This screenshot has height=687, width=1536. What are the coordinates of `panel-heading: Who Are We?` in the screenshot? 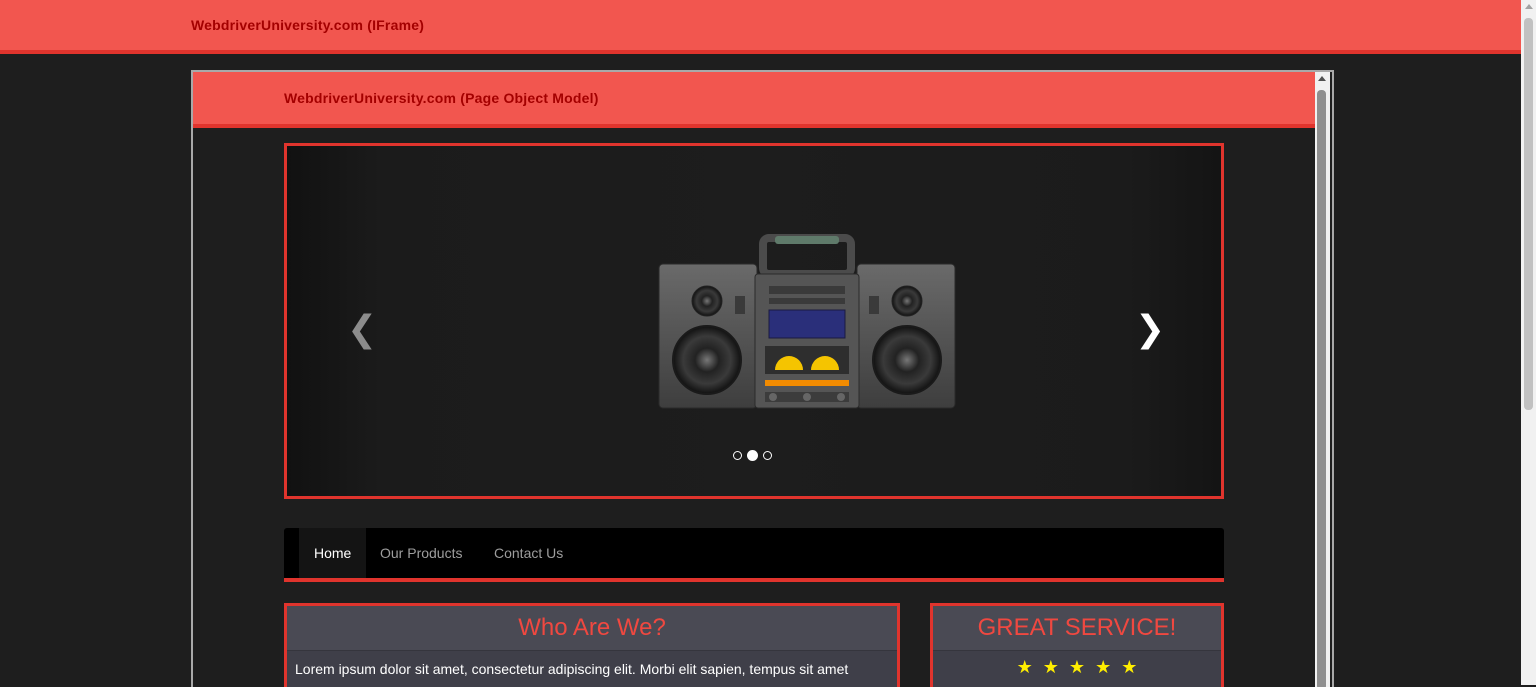 It's located at (592, 628).